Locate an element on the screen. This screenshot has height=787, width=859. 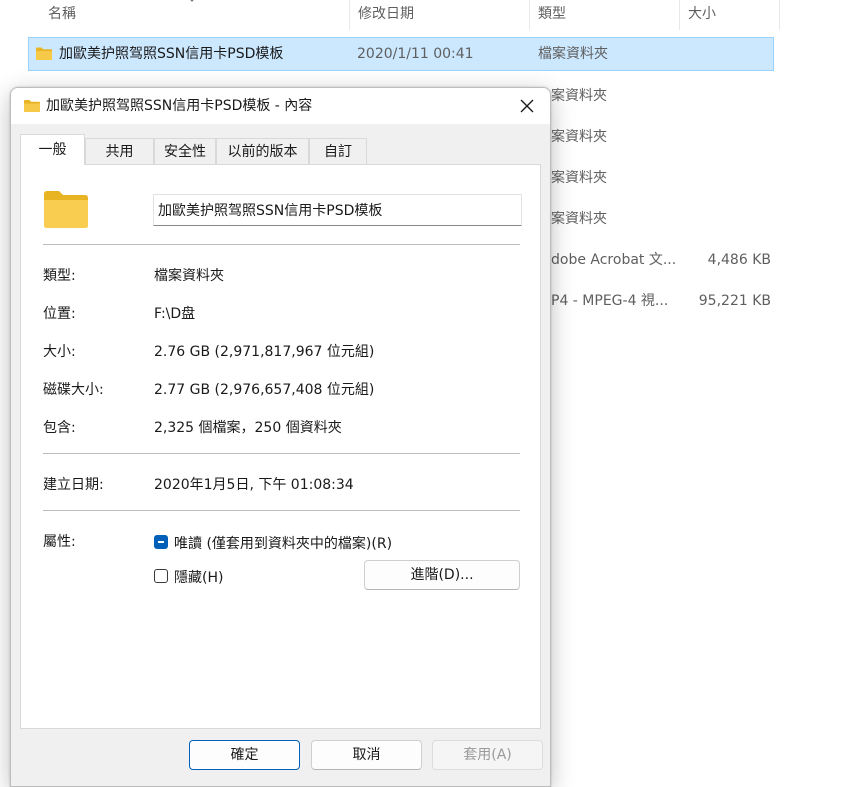
row-type: 檔案資料夾 is located at coordinates (573, 54).